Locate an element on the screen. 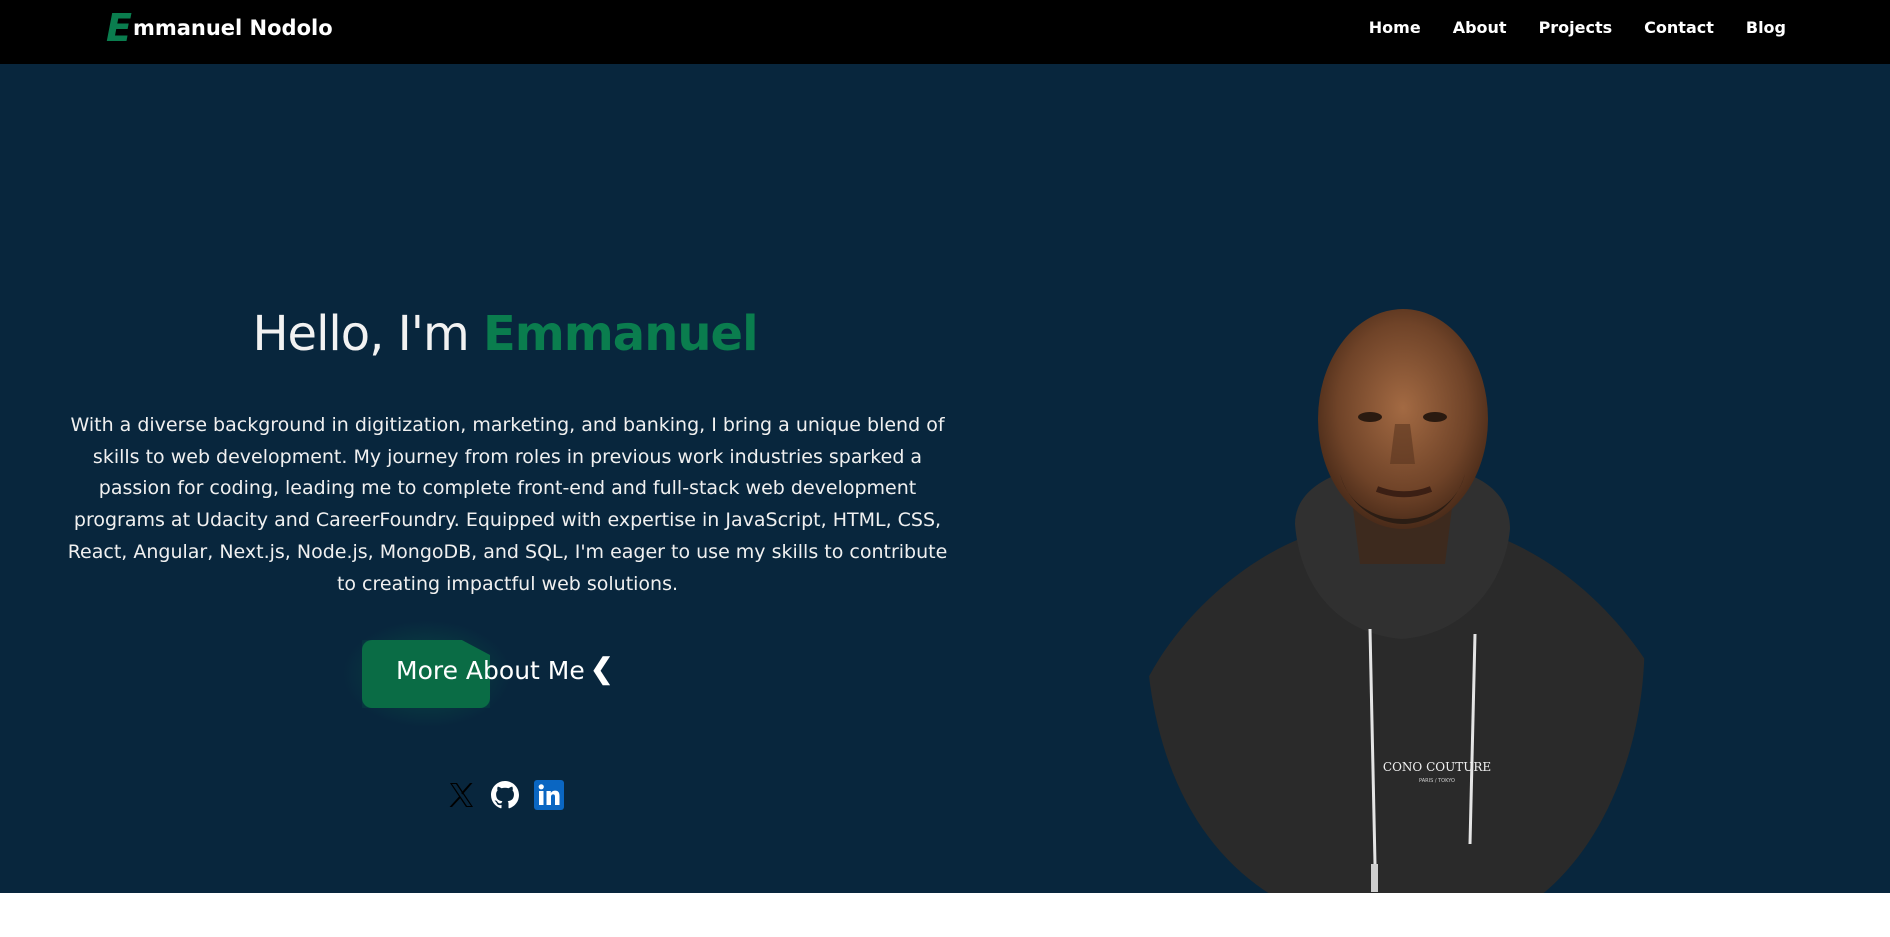 The height and width of the screenshot is (937, 1890). x-twitter-icon is located at coordinates (461, 795).